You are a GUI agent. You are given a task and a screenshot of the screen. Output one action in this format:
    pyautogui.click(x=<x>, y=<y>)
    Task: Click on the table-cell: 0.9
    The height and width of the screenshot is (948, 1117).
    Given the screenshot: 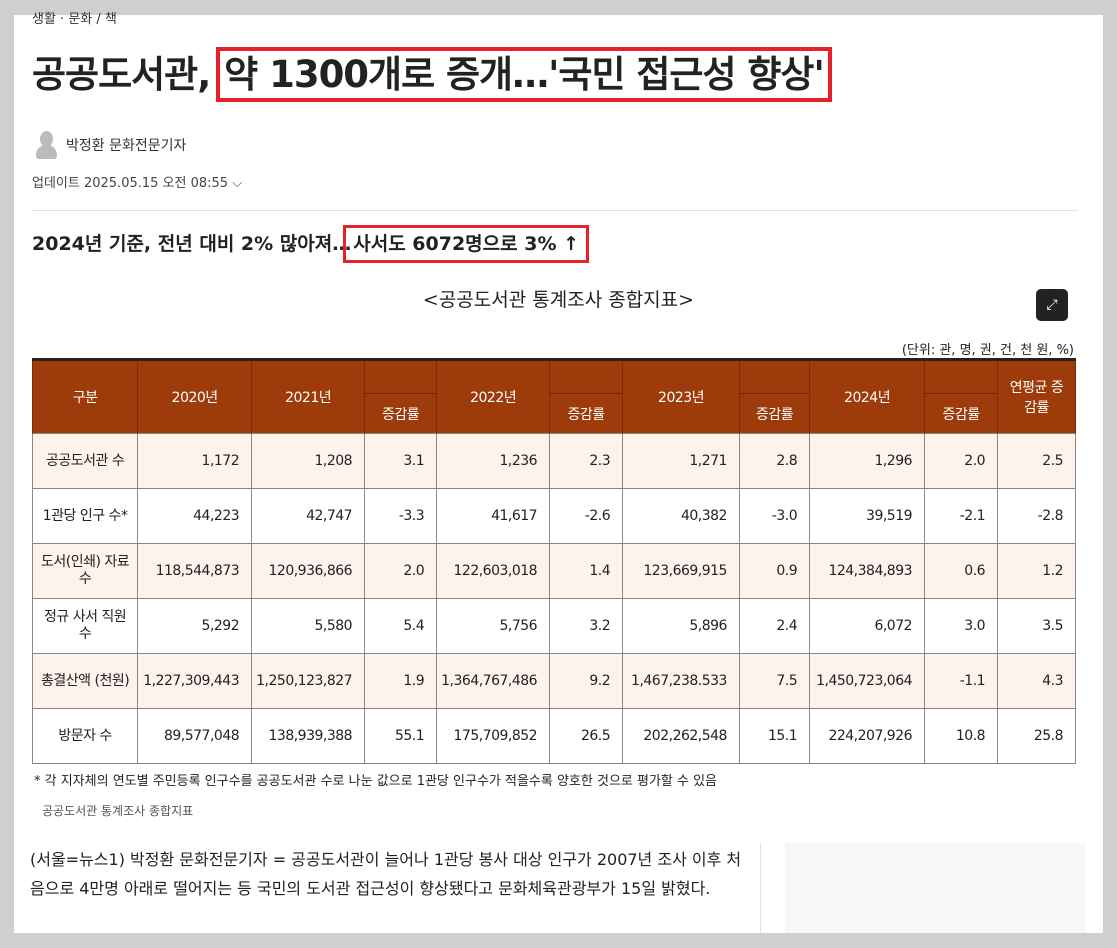 What is the action you would take?
    pyautogui.click(x=774, y=571)
    